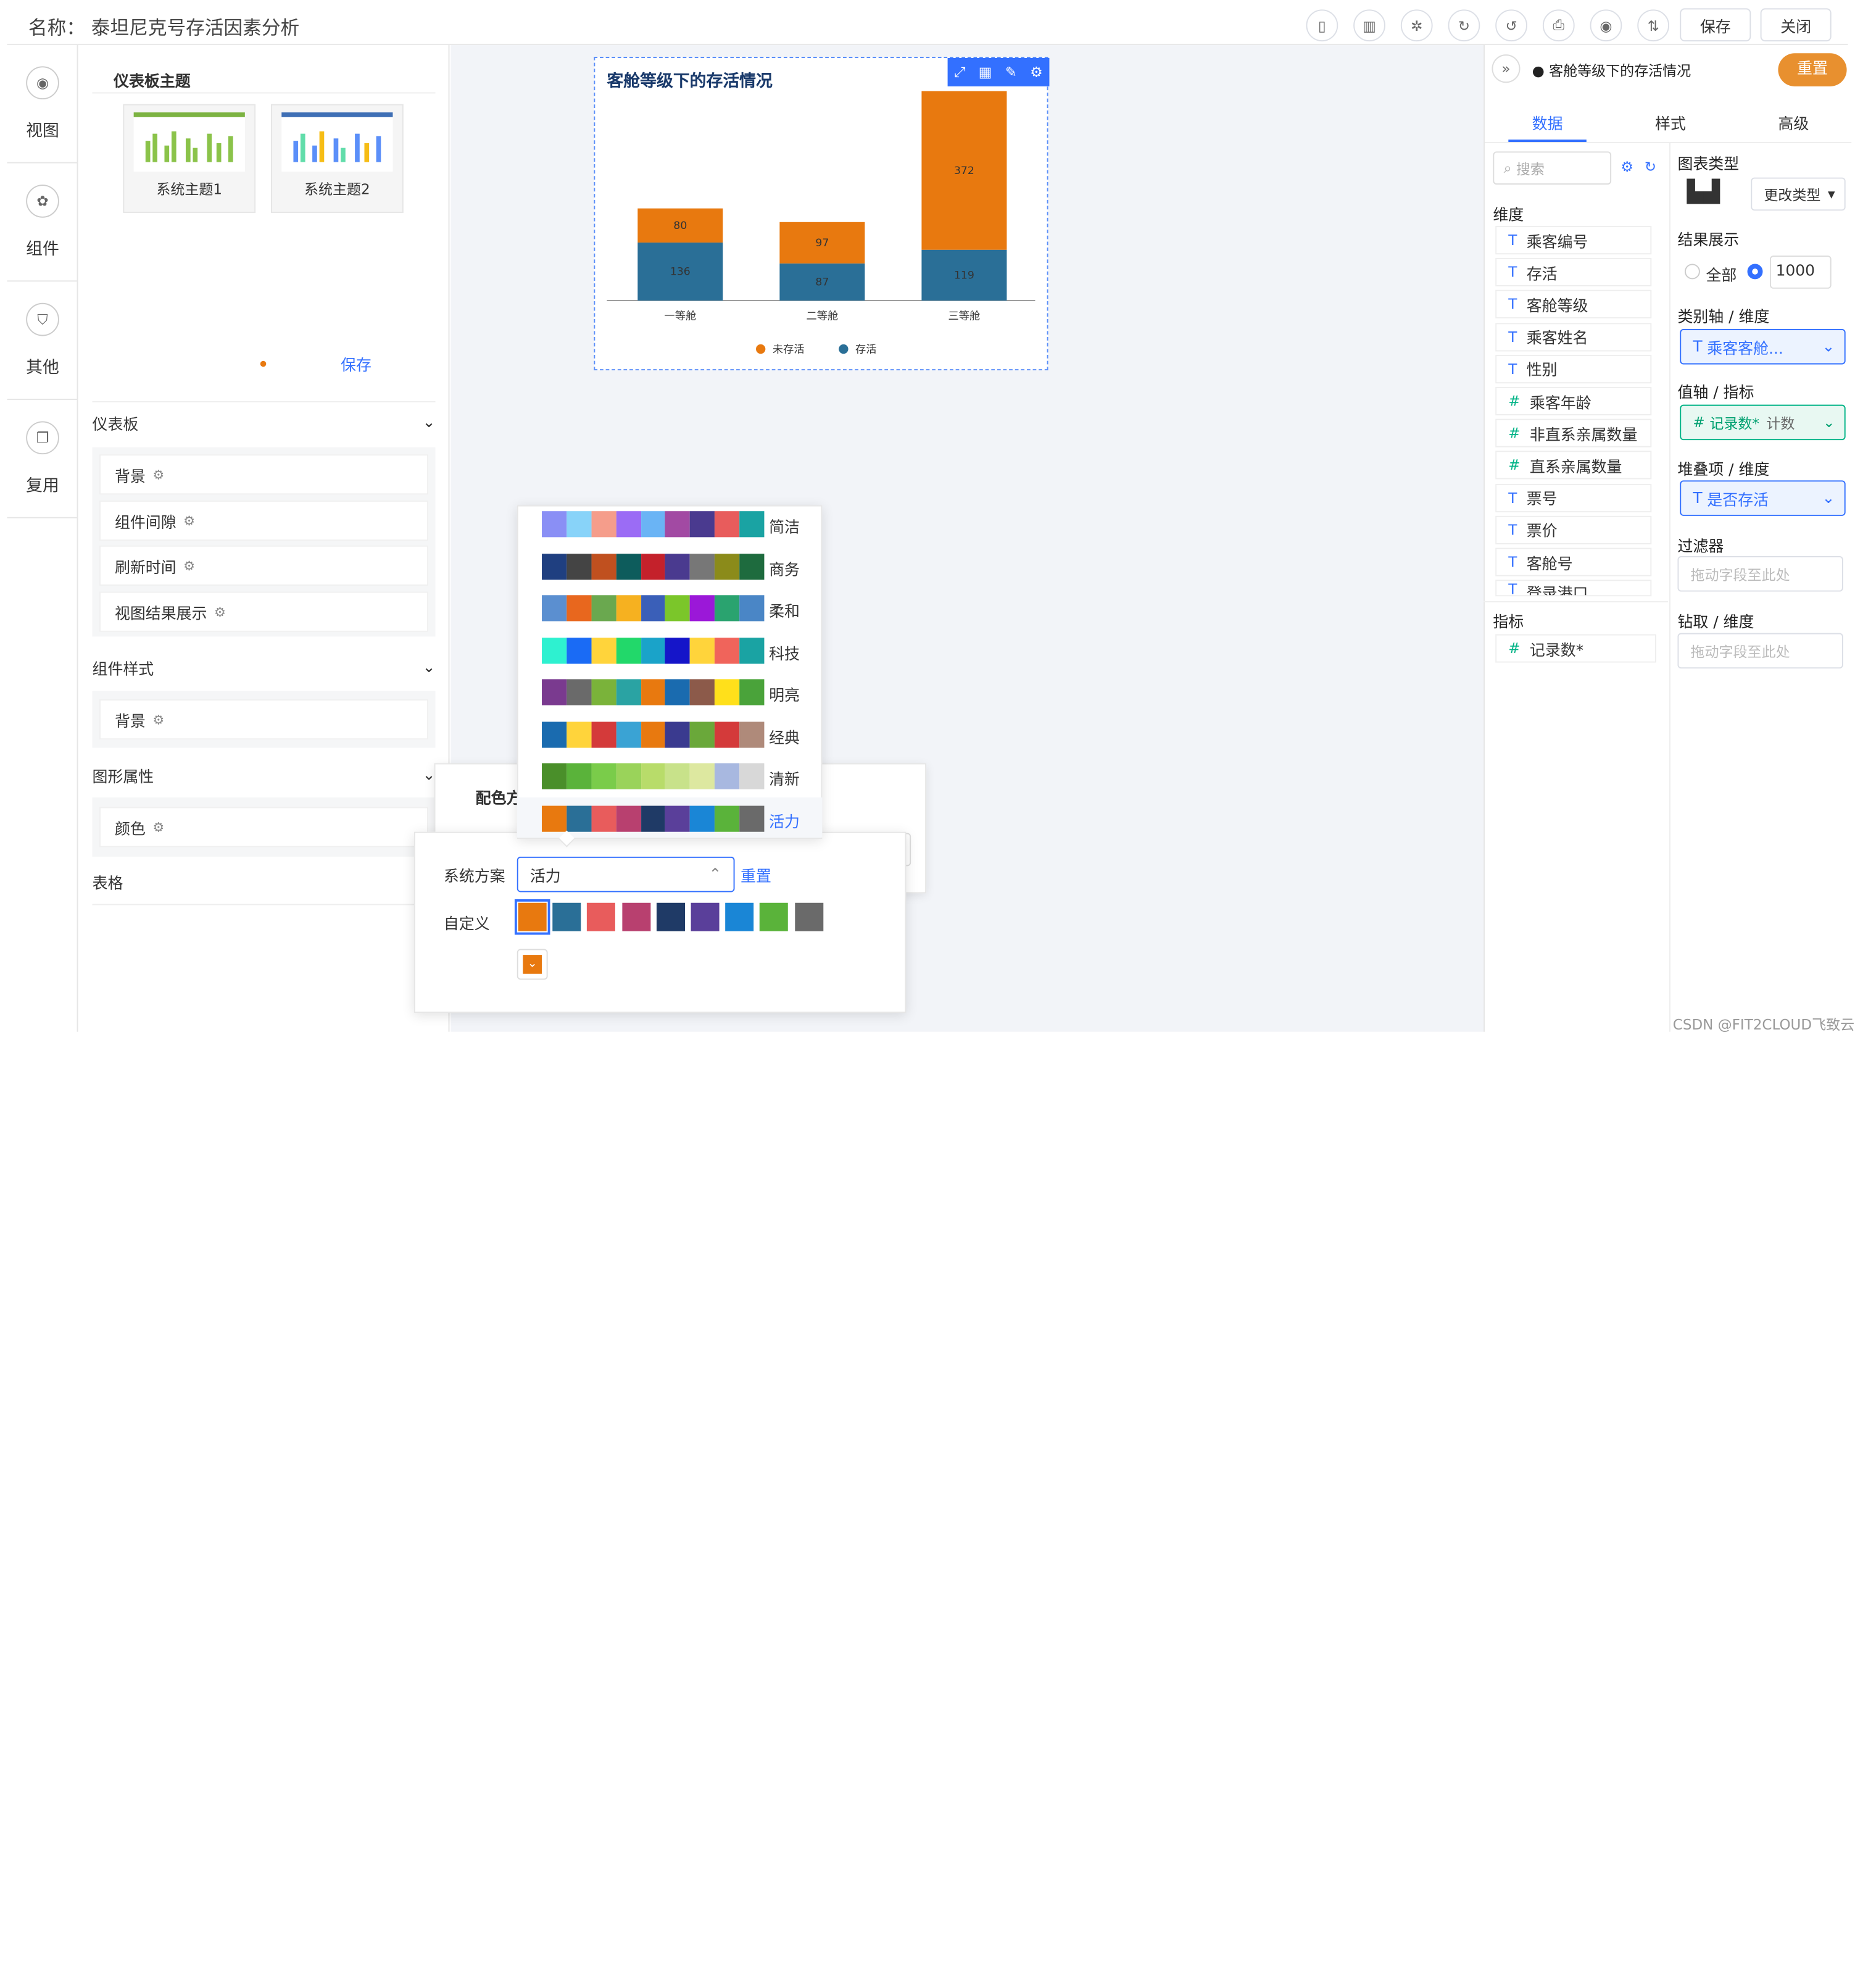 The height and width of the screenshot is (1988, 1855). Describe the element at coordinates (1573, 272) in the screenshot. I see `field-item: T 存活` at that location.